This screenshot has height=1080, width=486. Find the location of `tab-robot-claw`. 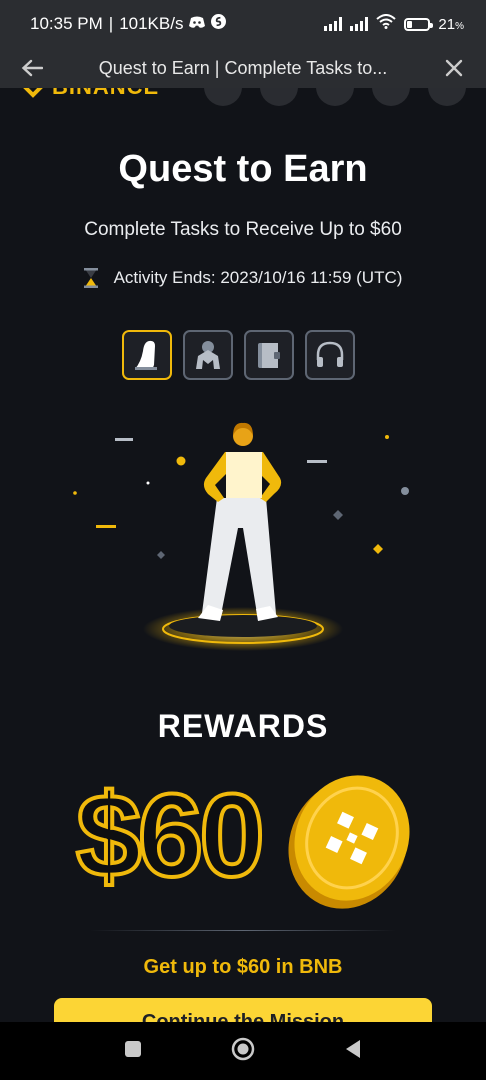

tab-robot-claw is located at coordinates (208, 355).